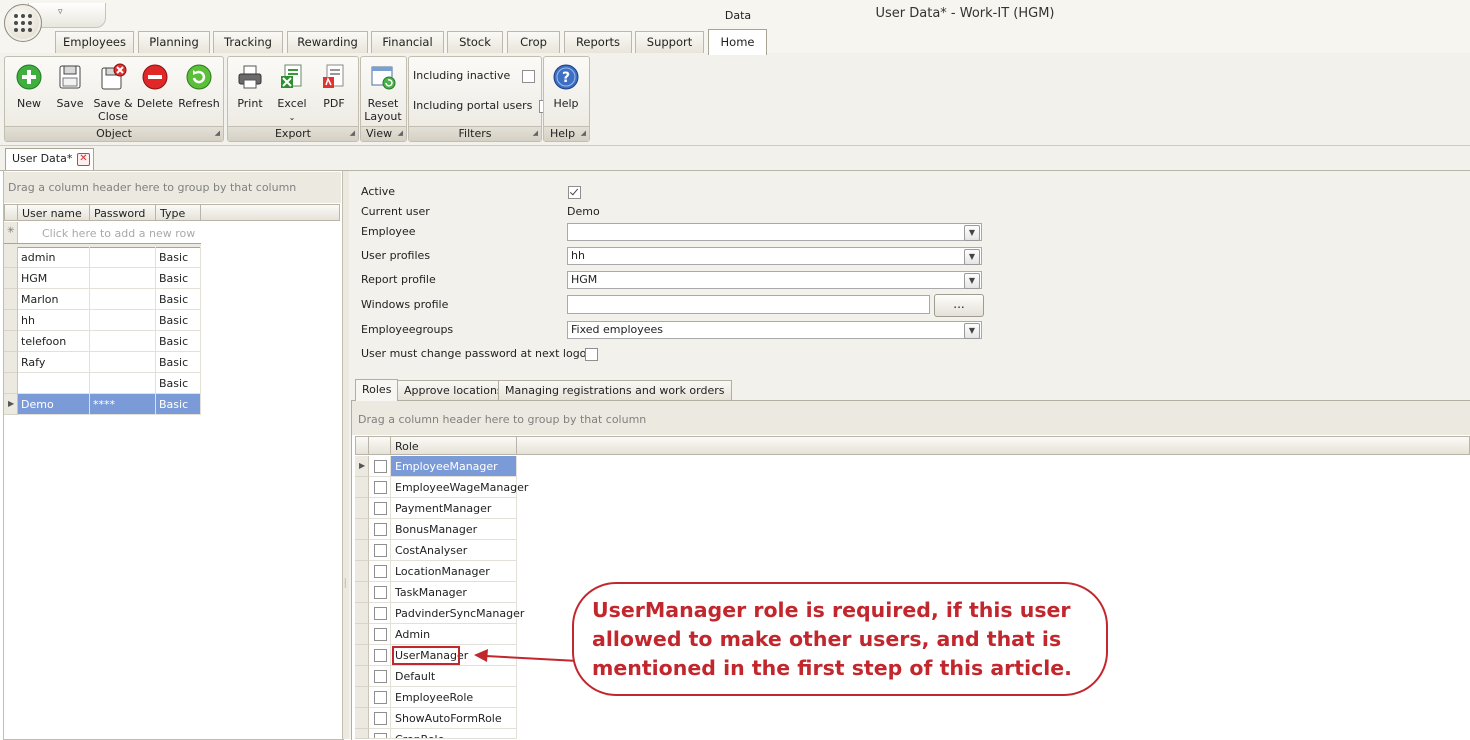 The width and height of the screenshot is (1470, 740). Describe the element at coordinates (250, 86) in the screenshot. I see `print-button: Print` at that location.